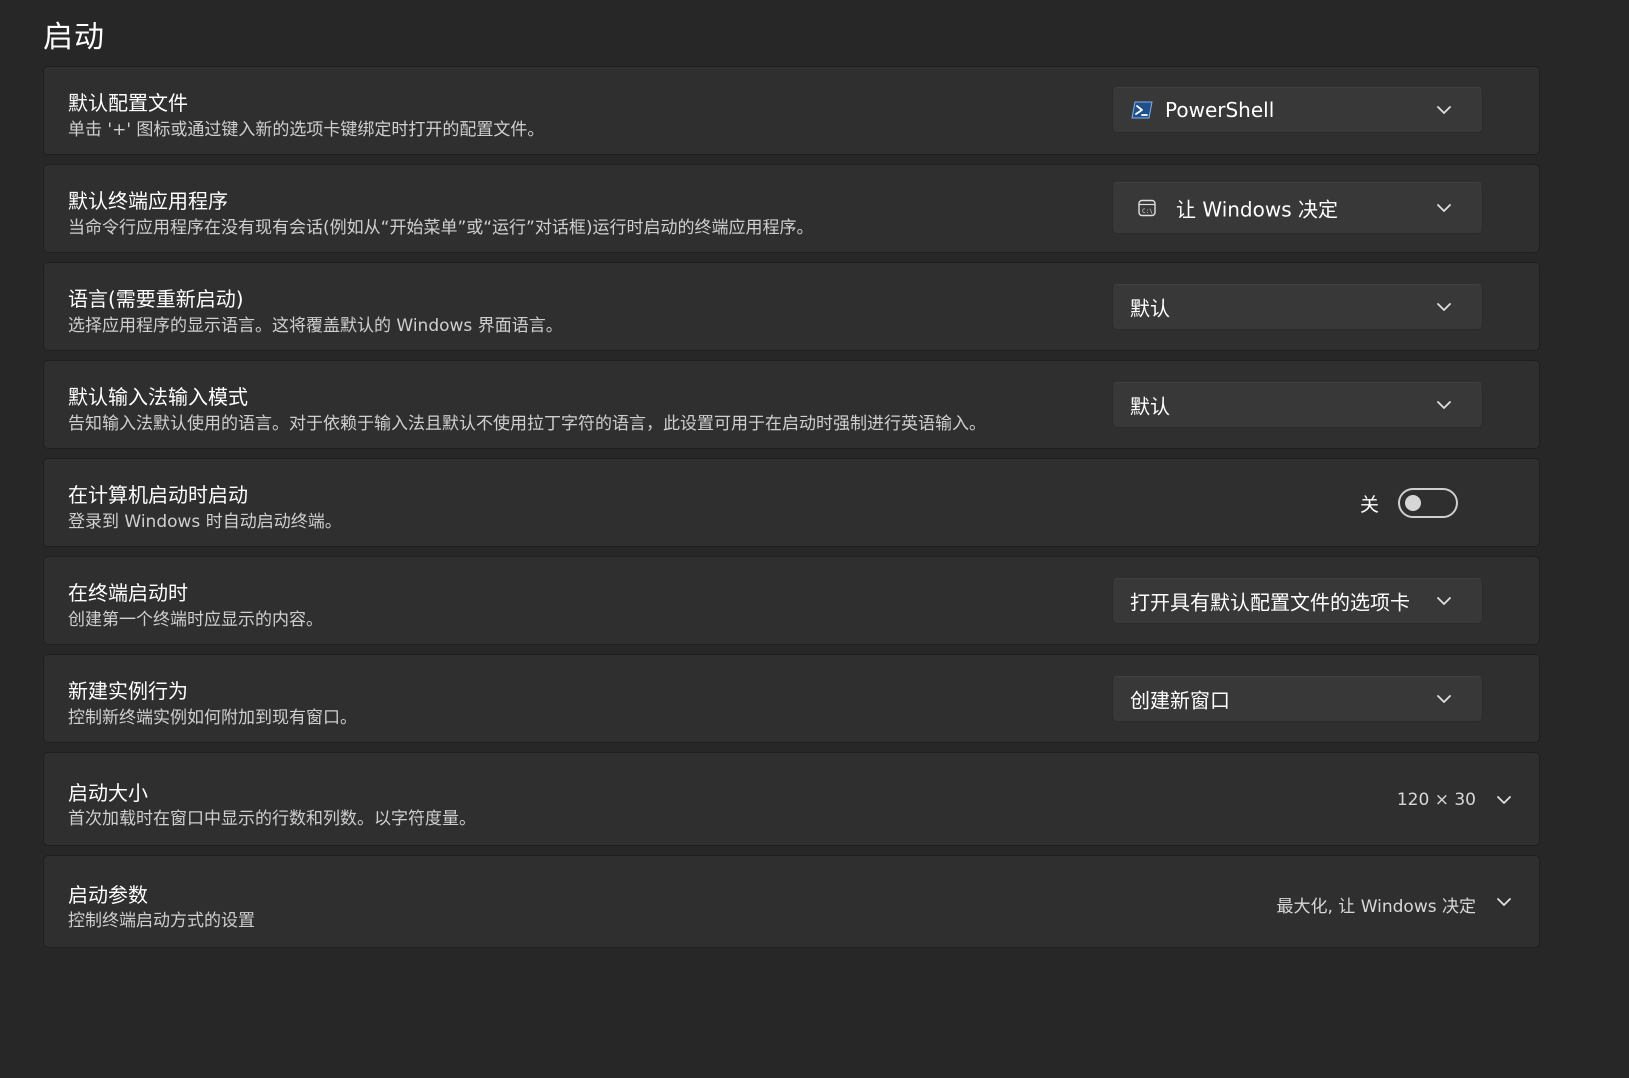 The height and width of the screenshot is (1078, 1629). I want to click on setting-card-launch-parameters: 启动参数 控制终端启动方式的设置 最大化, 让 Windows 决定, so click(791, 901).